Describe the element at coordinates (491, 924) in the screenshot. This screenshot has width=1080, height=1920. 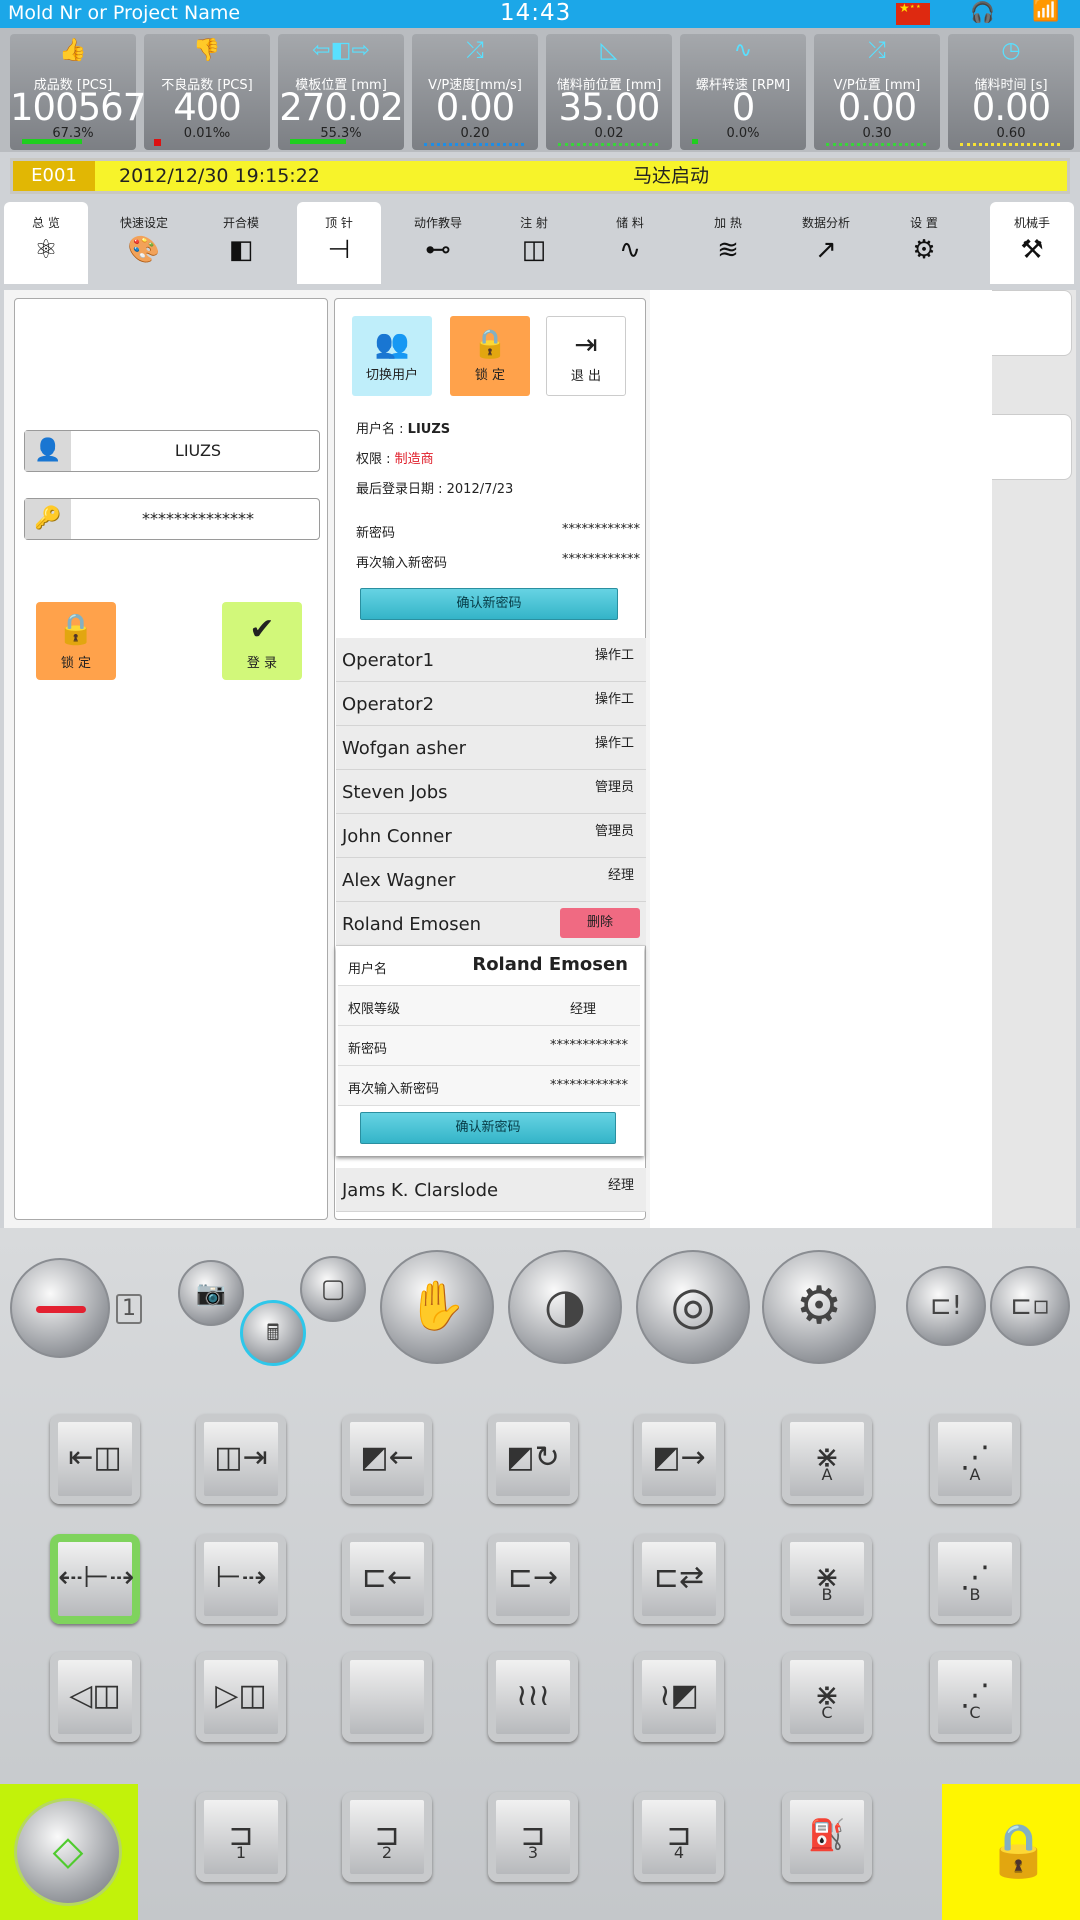
I see `user-row-selected: Roland Emosen 删除` at that location.